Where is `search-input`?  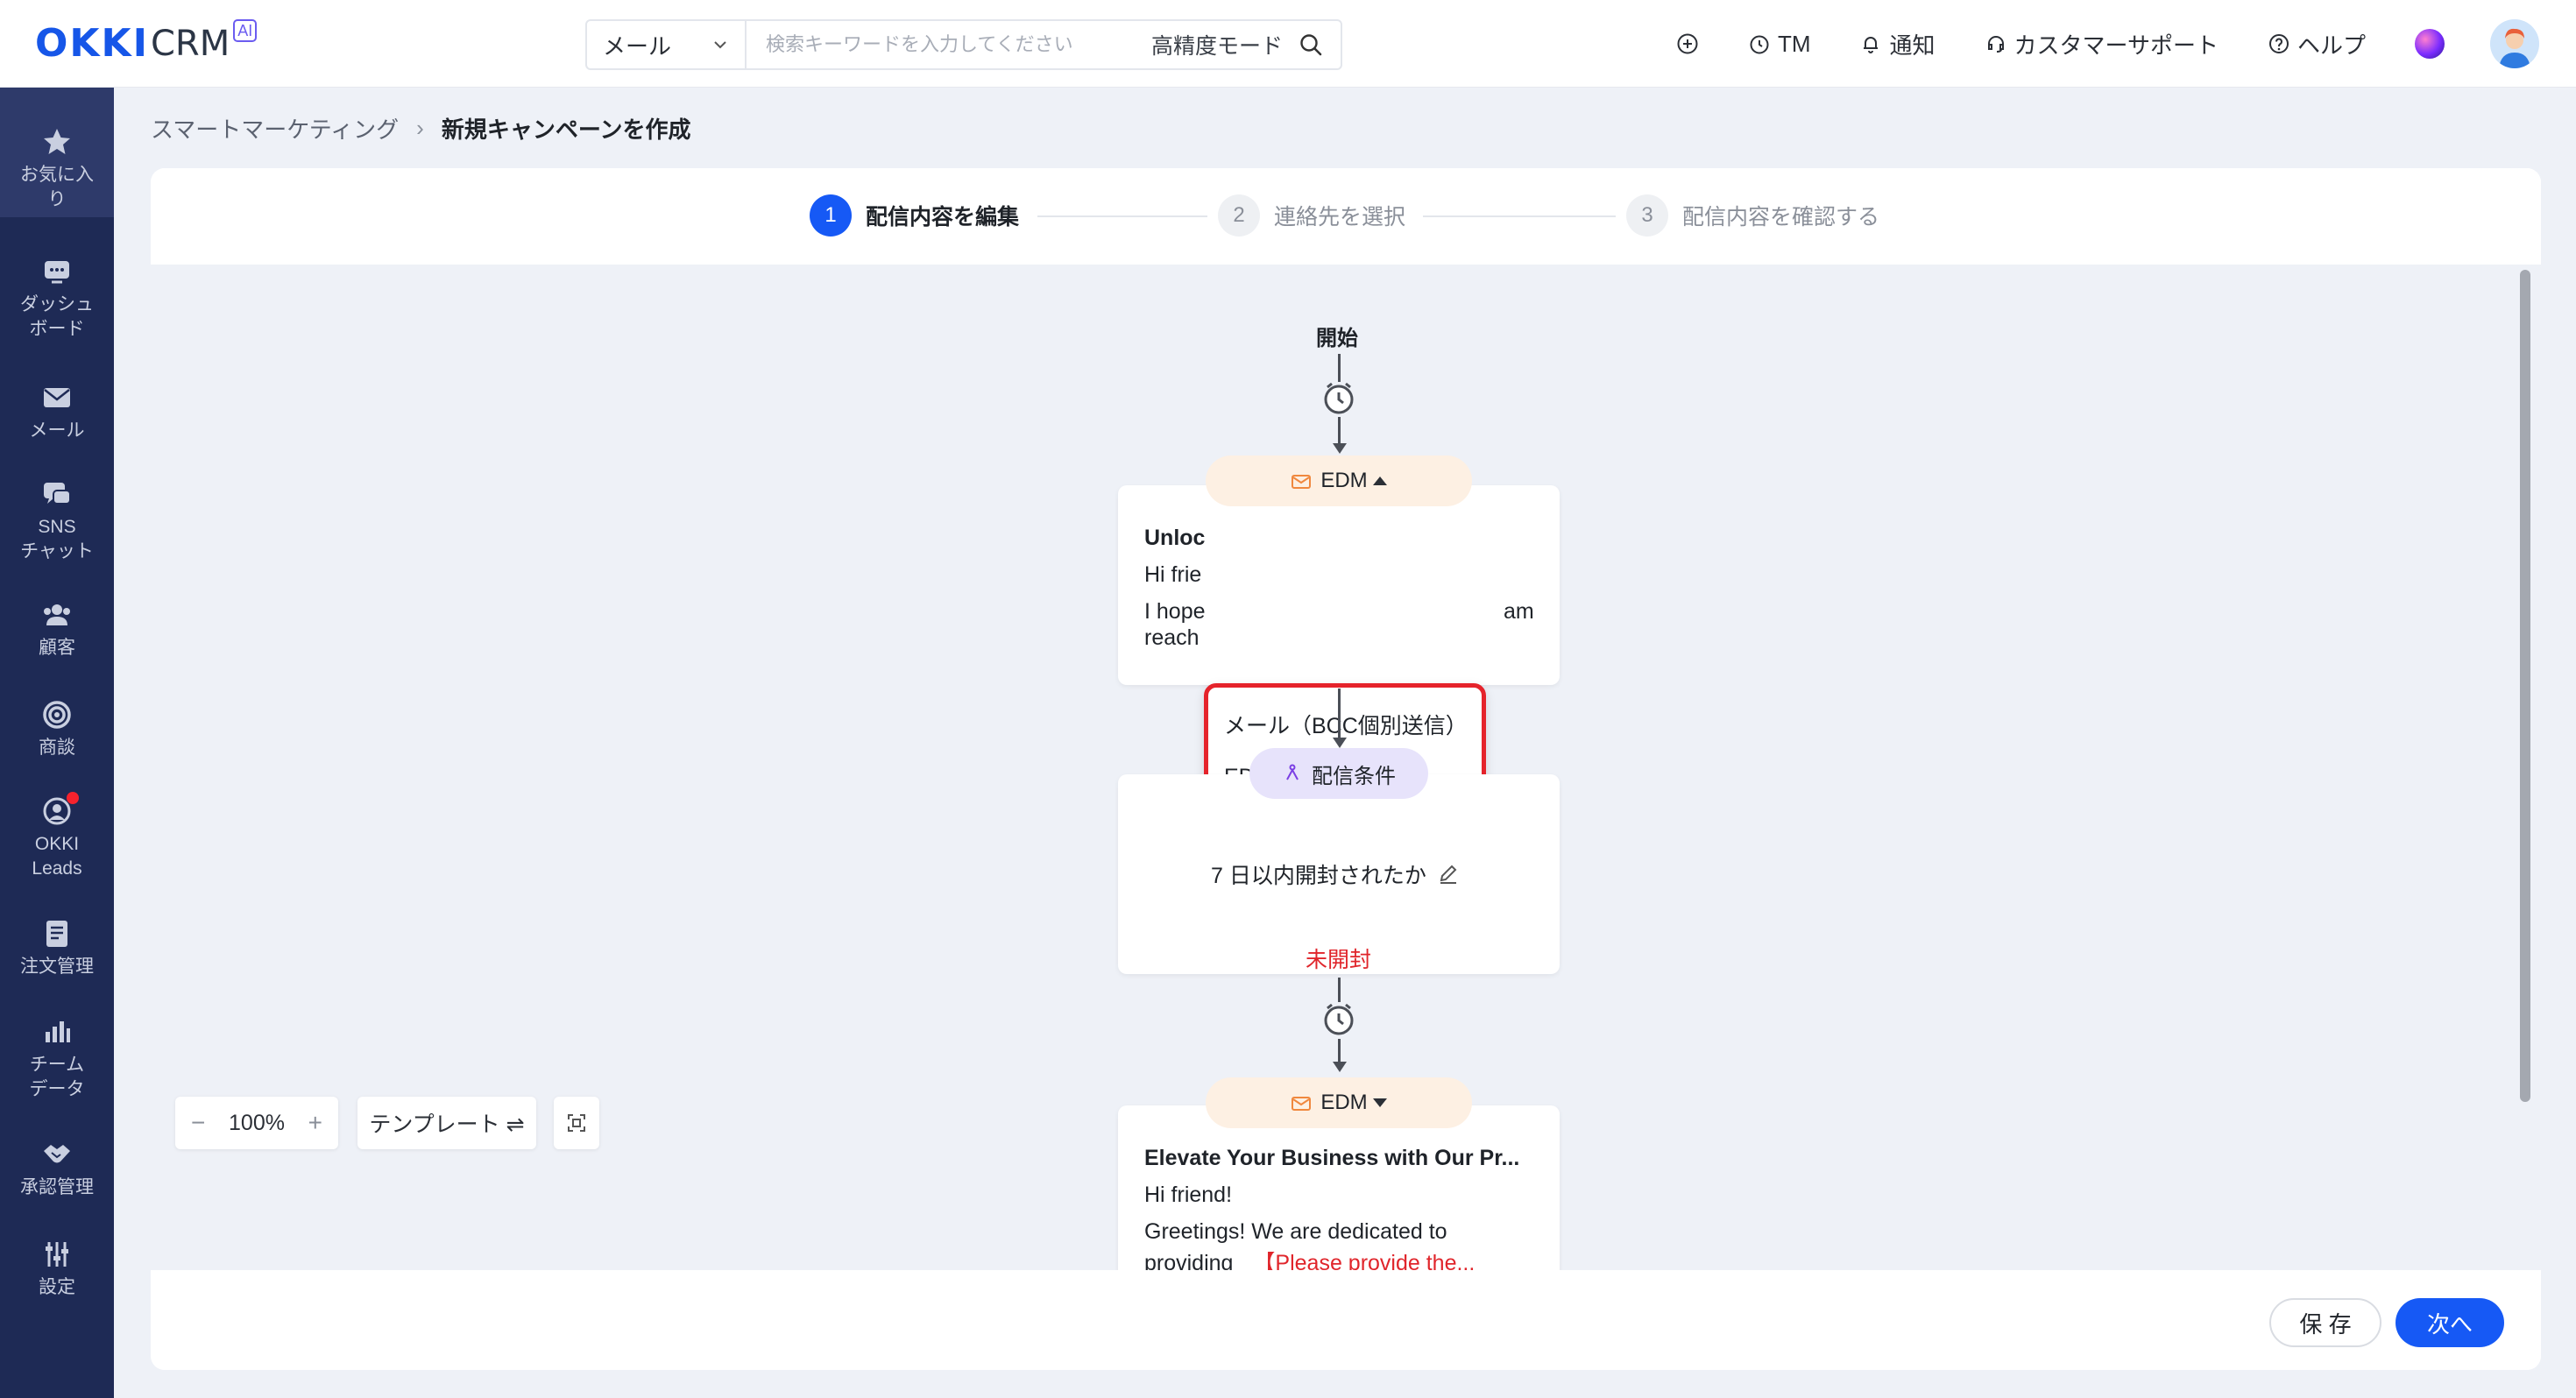
search-input is located at coordinates (949, 44).